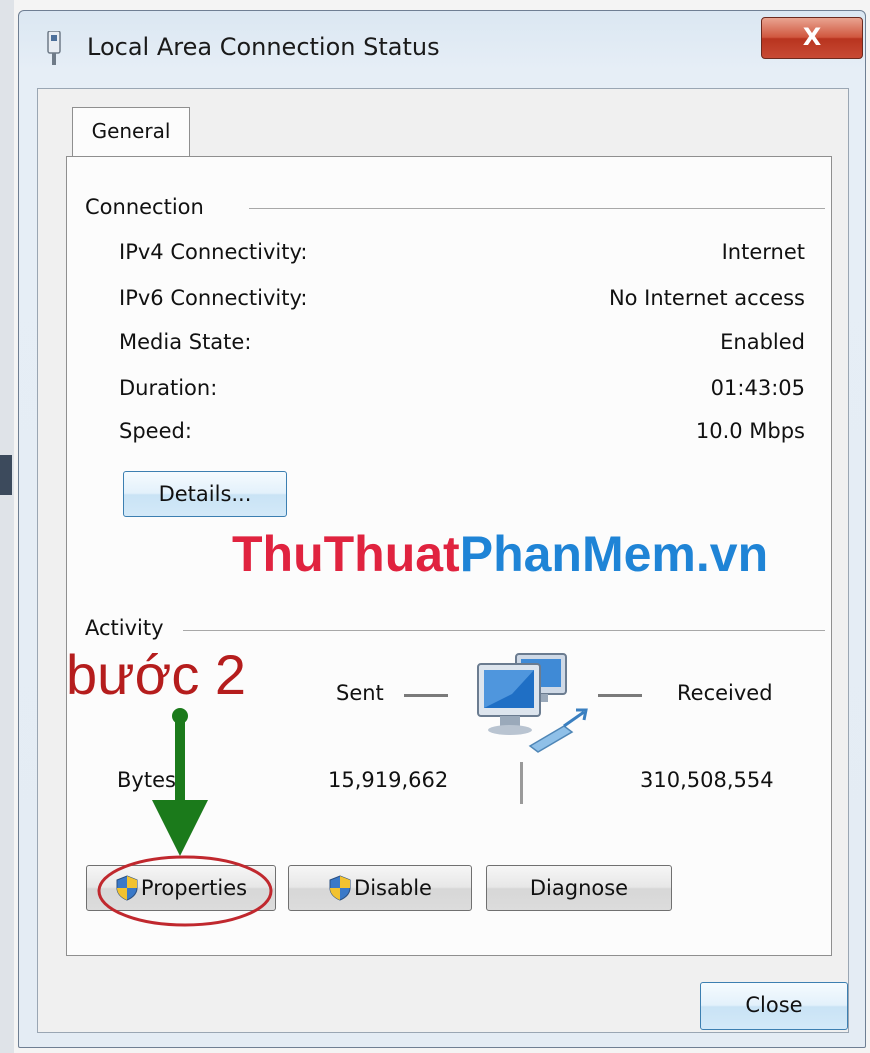 The image size is (870, 1053). I want to click on bytes-sent-value: 15,919,662, so click(388, 780).